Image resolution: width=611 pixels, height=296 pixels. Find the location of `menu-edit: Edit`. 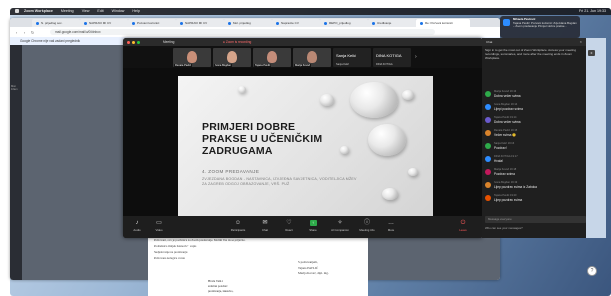

menu-edit: Edit is located at coordinates (100, 11).